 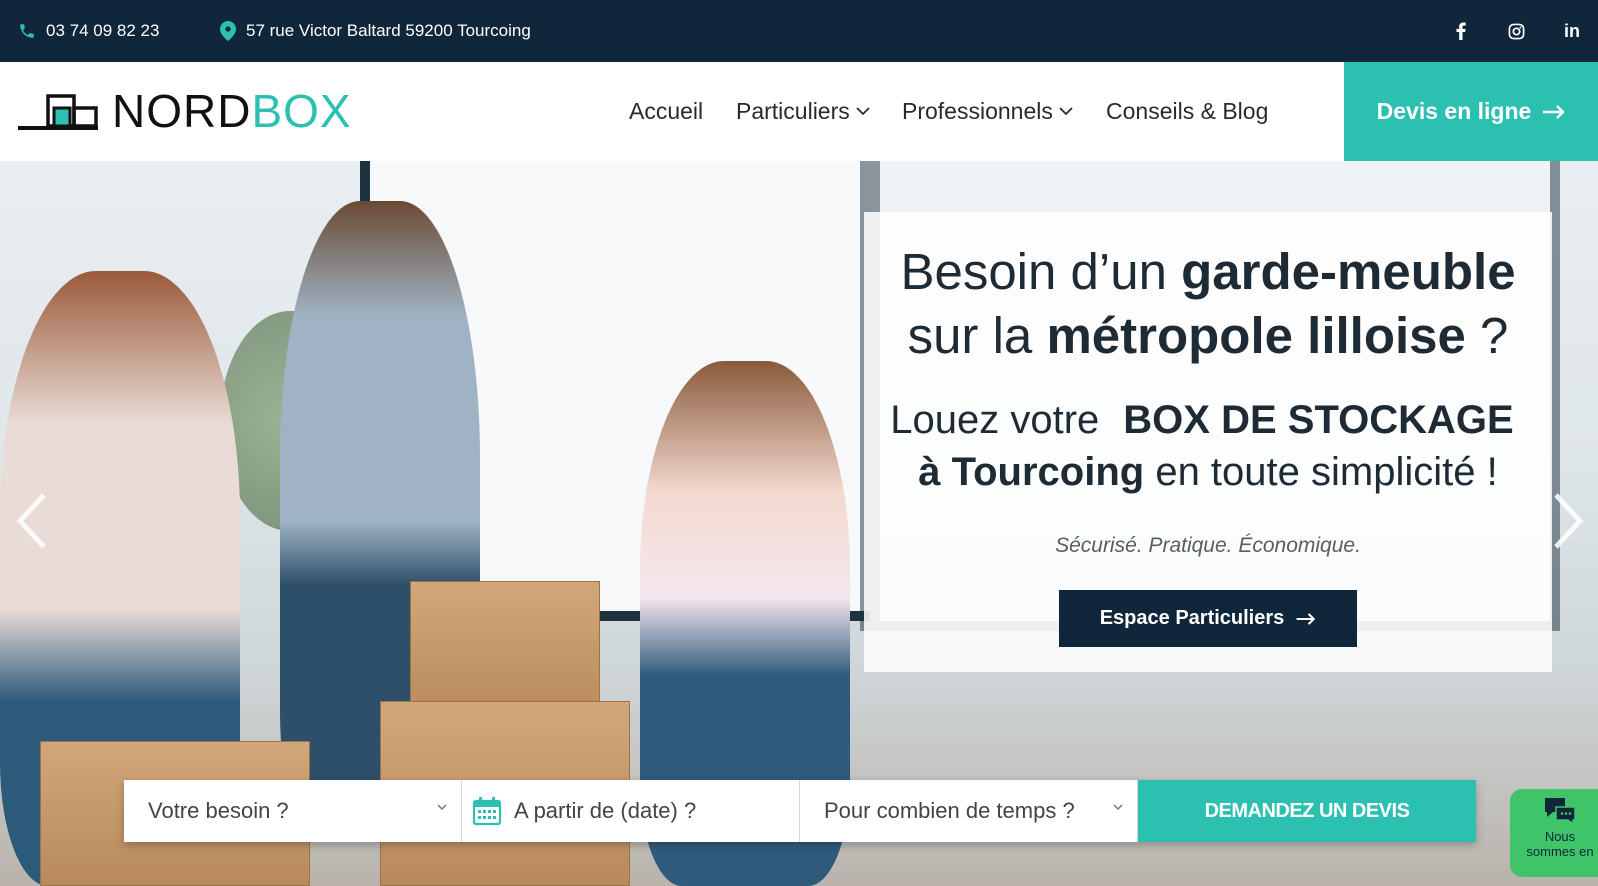 What do you see at coordinates (487, 811) in the screenshot?
I see `calendar-icon` at bounding box center [487, 811].